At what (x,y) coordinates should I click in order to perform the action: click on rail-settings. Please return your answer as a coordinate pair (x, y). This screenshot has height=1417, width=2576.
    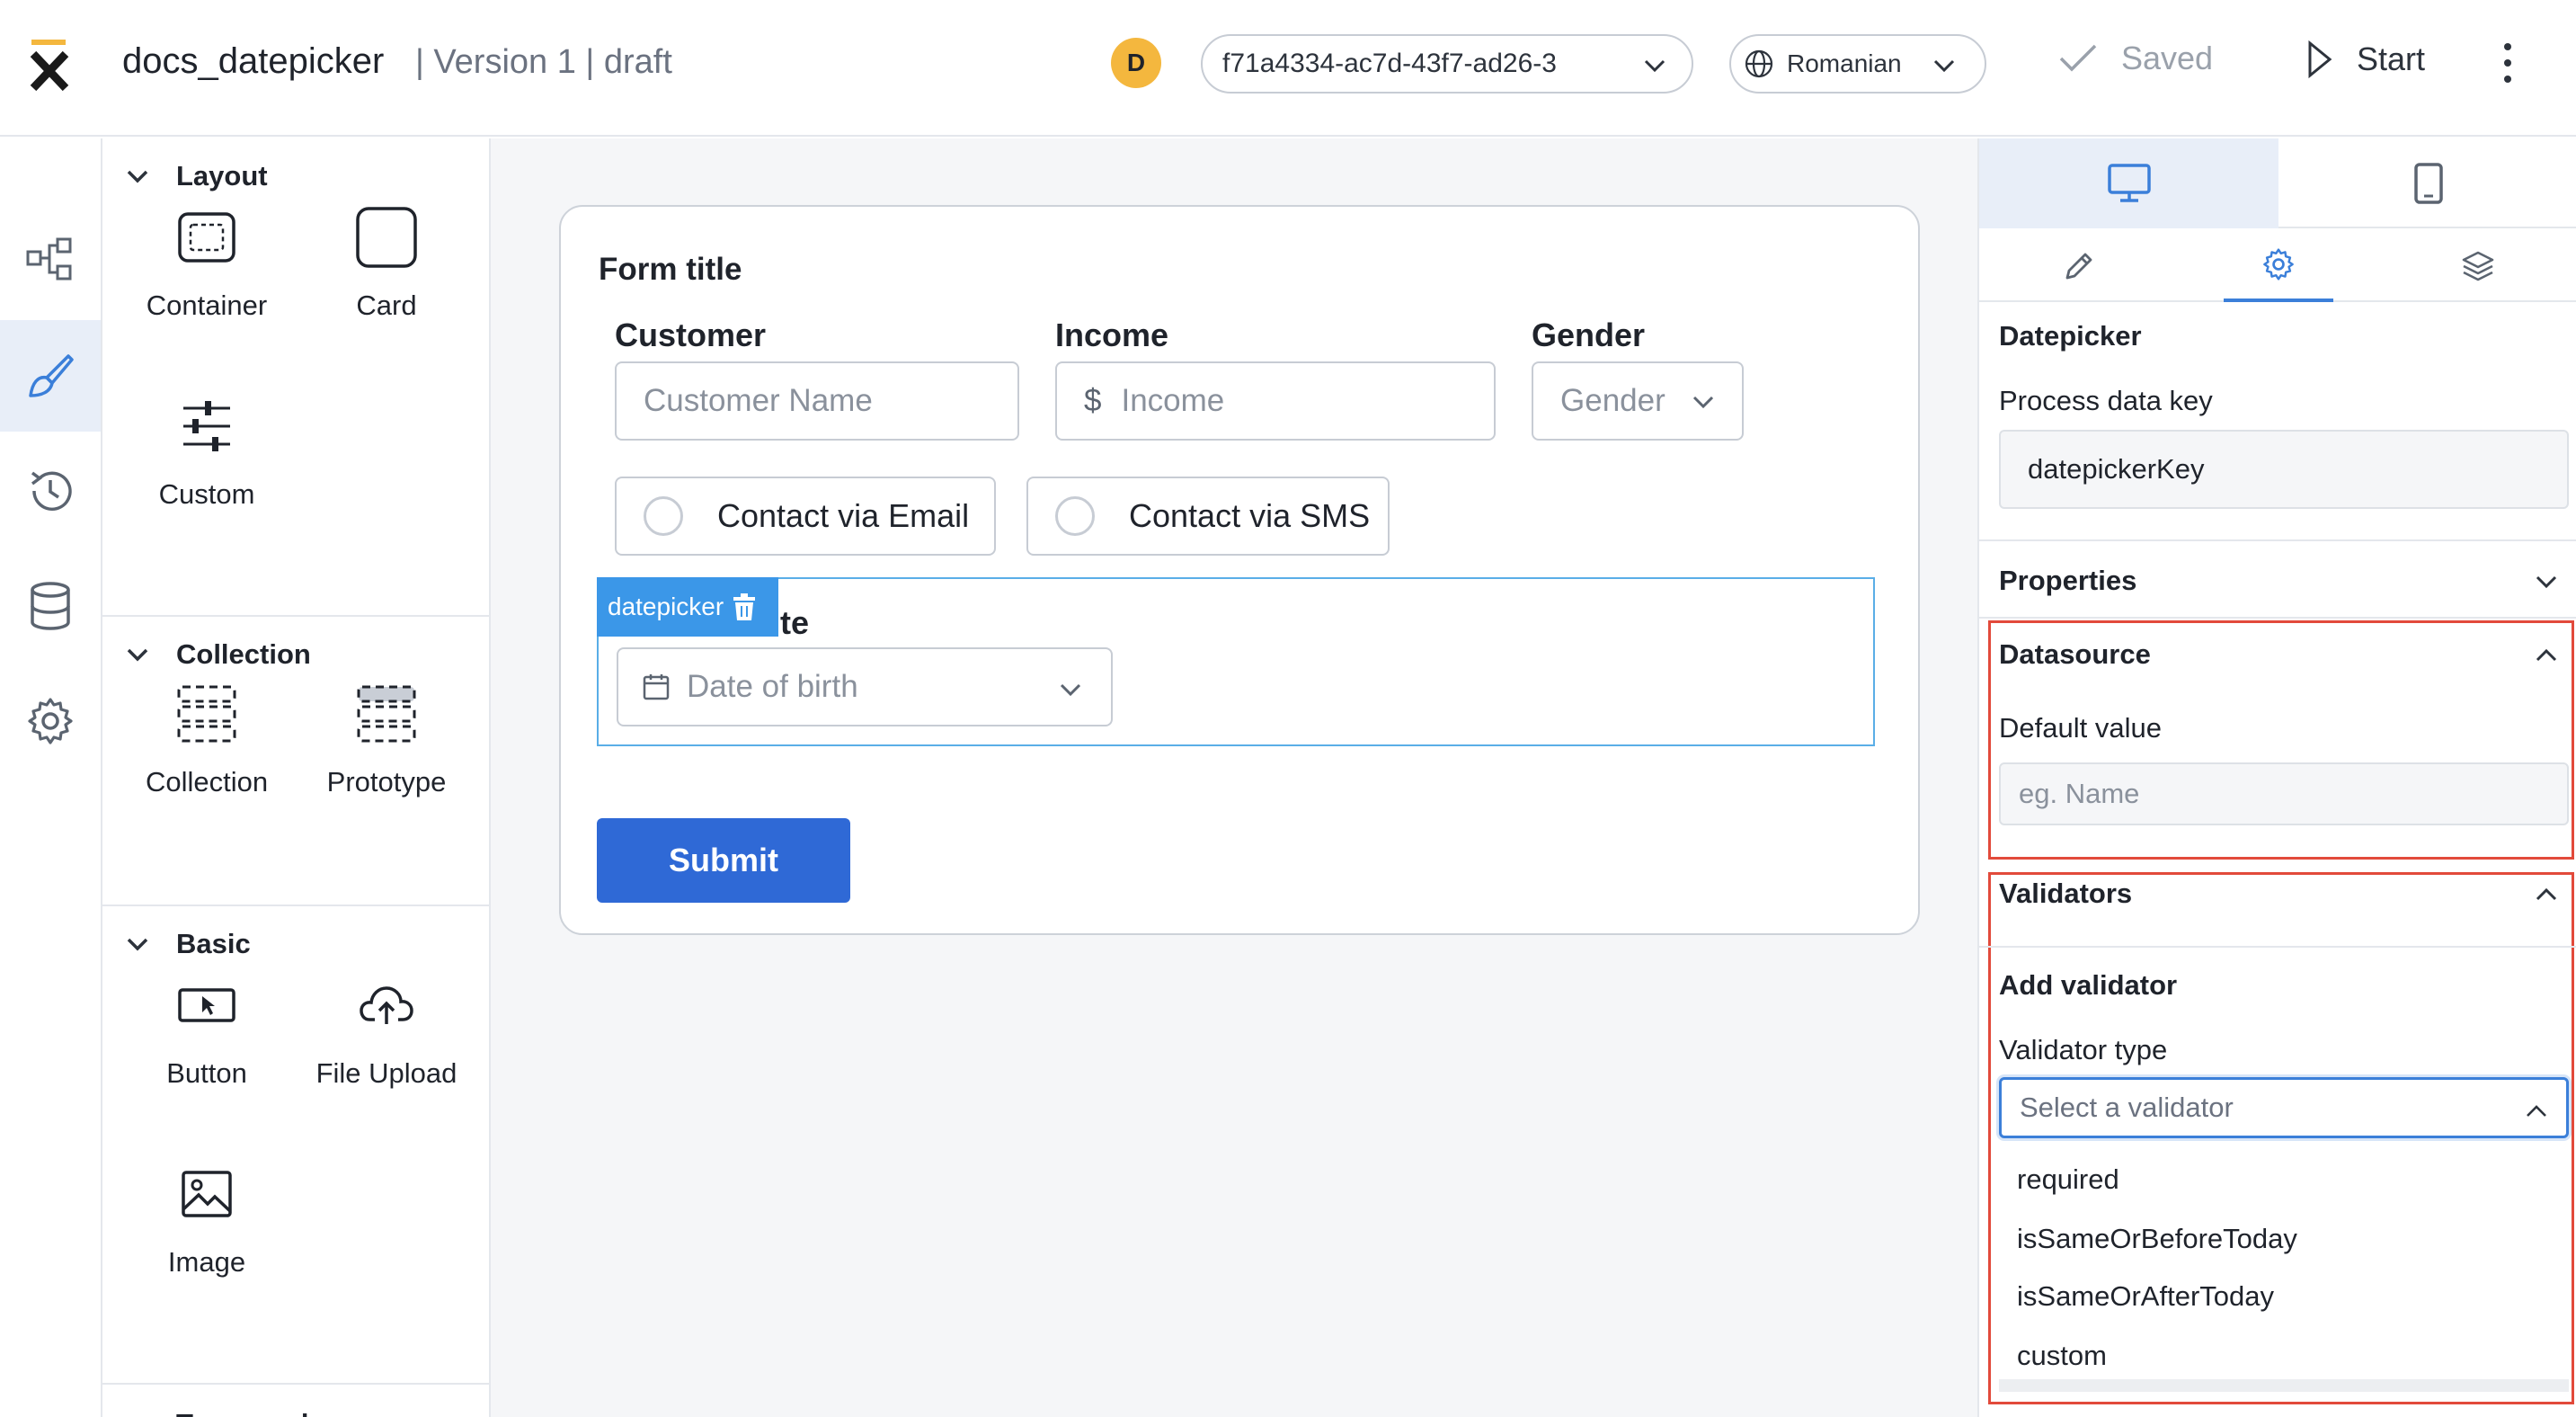
    Looking at the image, I should click on (50, 721).